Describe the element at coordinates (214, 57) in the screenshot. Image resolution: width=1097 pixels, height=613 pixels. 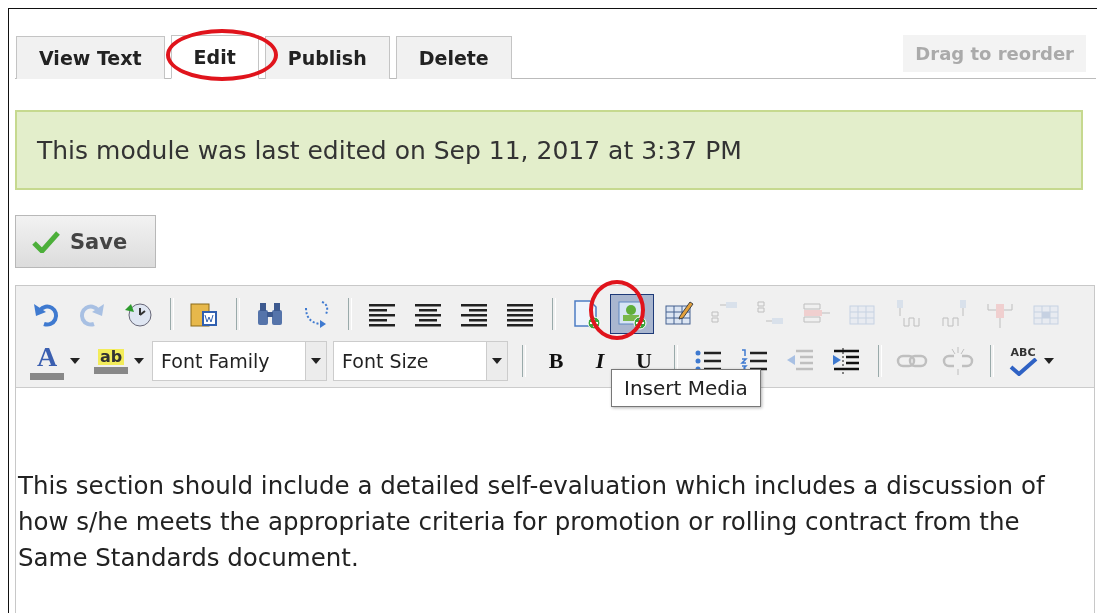
I see `tab: Edit` at that location.